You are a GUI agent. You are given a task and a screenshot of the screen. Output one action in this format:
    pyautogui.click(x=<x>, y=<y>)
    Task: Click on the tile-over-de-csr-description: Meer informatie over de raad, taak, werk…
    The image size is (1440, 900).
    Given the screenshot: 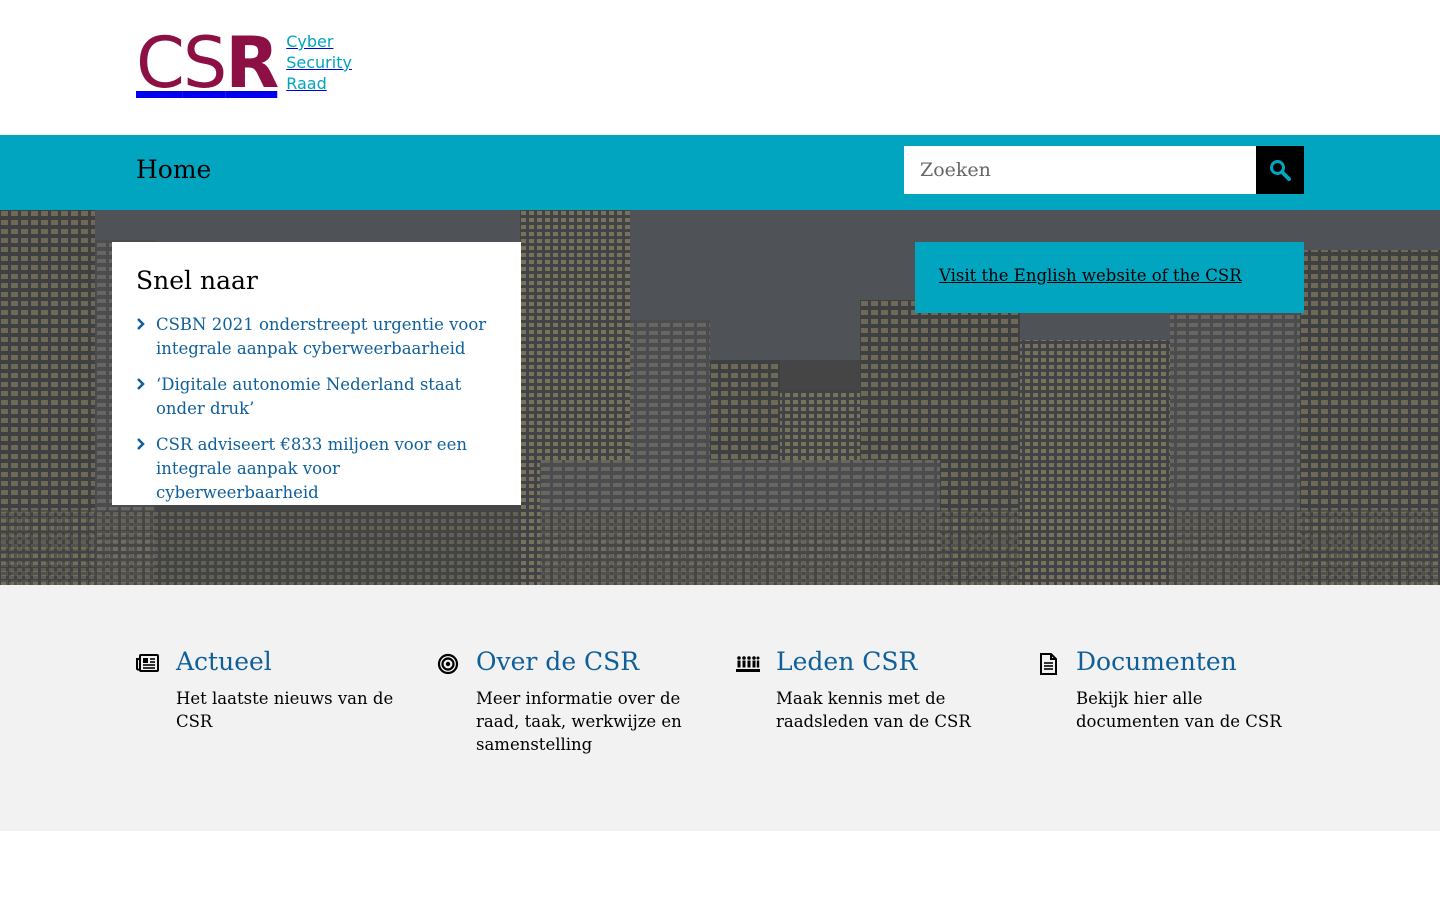 What is the action you would take?
    pyautogui.click(x=579, y=721)
    